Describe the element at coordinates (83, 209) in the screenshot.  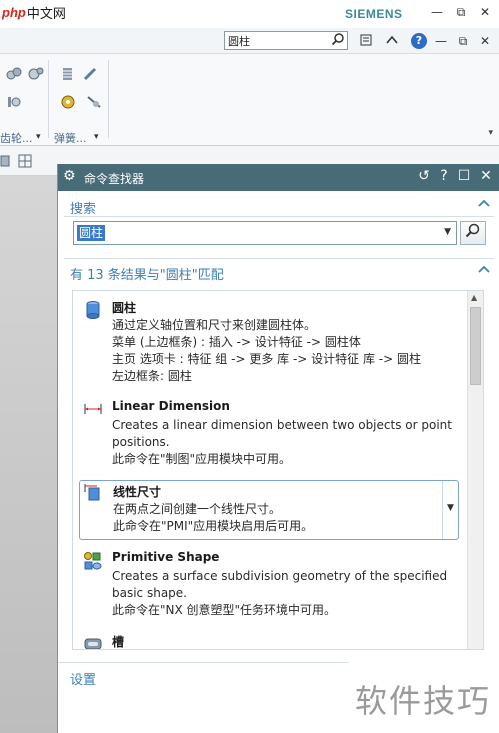
I see `search-section-label: 搜索` at that location.